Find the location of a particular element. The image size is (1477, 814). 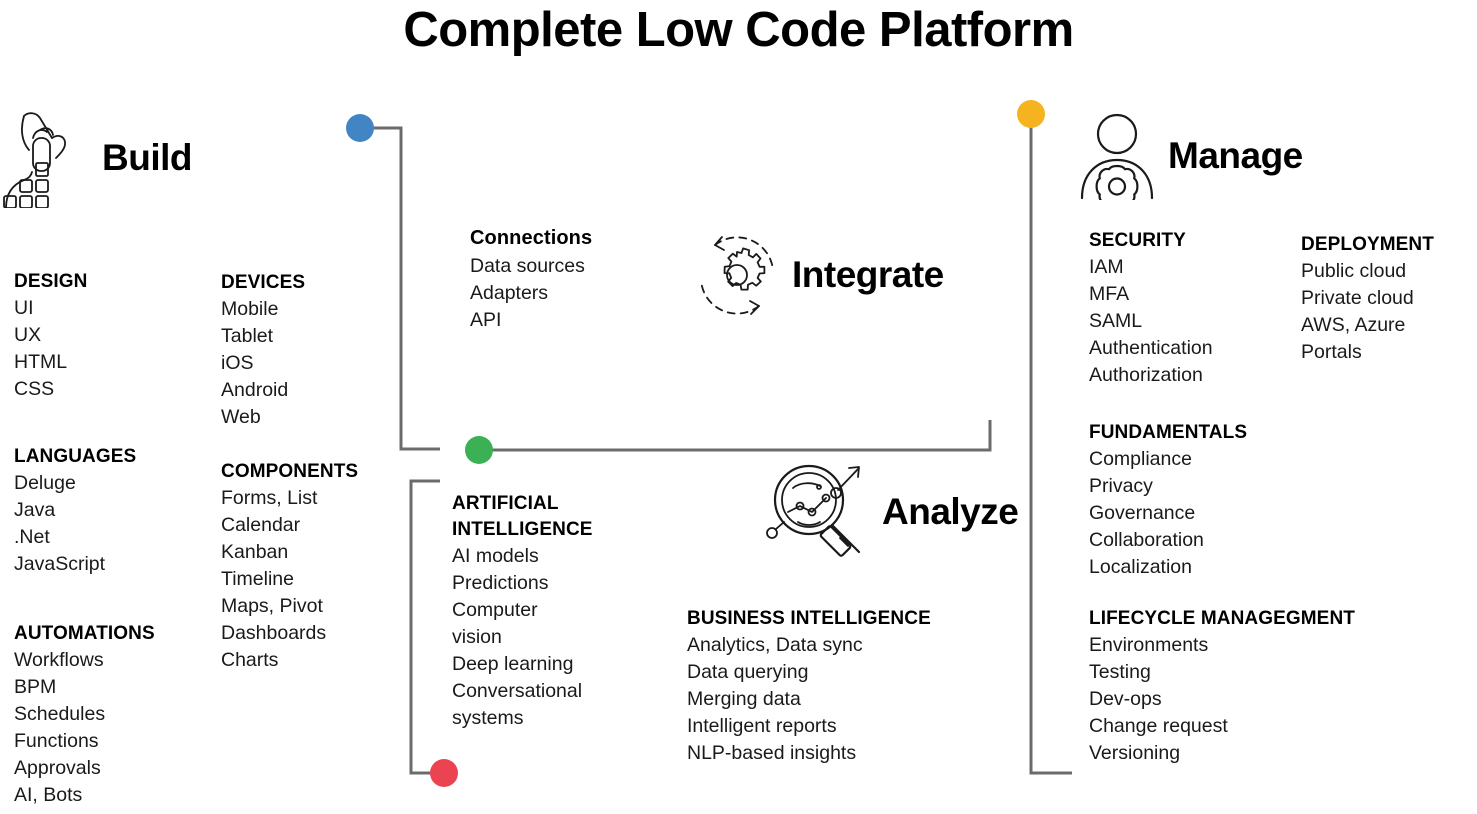

block-ai-heading: ARTIFICIAL INTELLIGENCE is located at coordinates (522, 517).